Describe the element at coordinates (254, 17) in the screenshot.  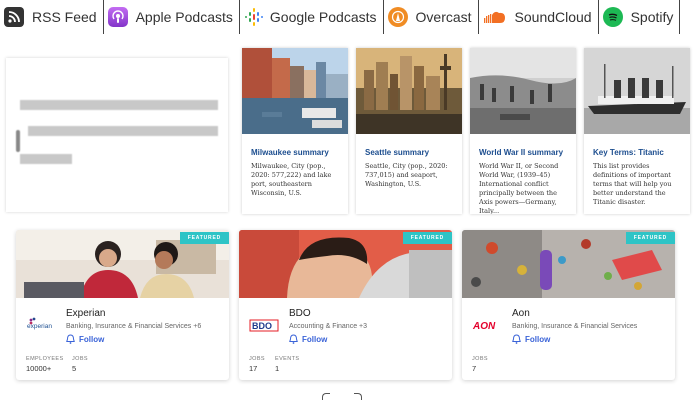
I see `google-podcasts-icon` at that location.